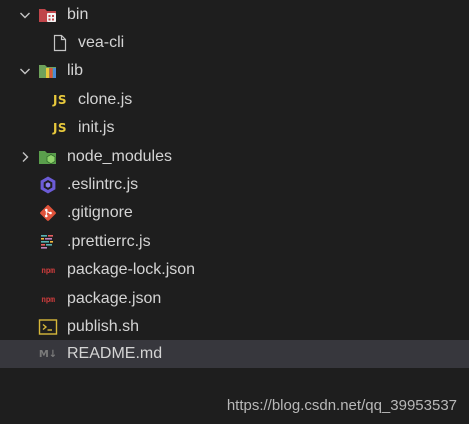 This screenshot has width=469, height=424. I want to click on tree-item-label: bin, so click(78, 14).